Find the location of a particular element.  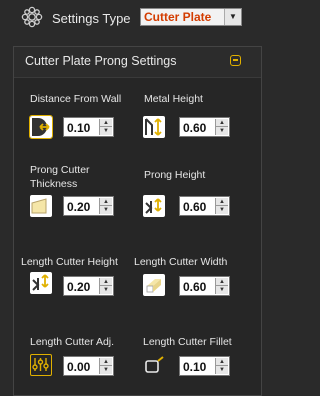

metal-height-input: 0.60 ▲ ▼ is located at coordinates (204, 127).